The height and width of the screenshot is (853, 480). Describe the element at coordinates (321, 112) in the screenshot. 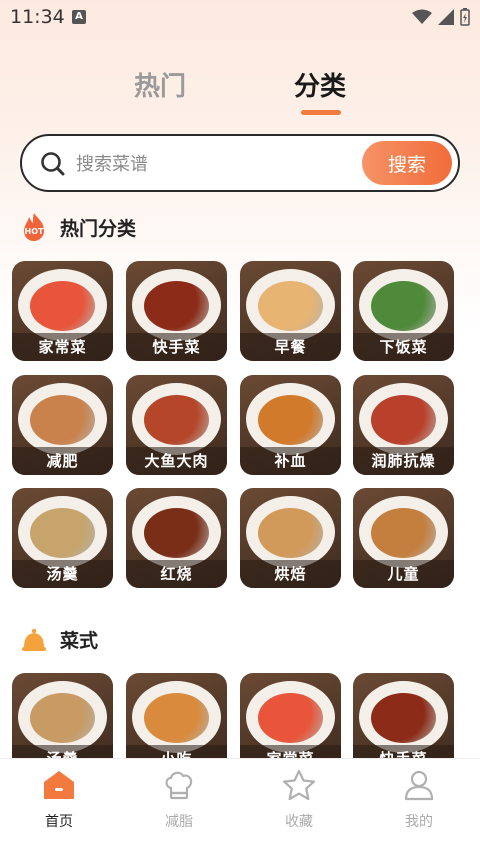

I see `active-tab-indicator` at that location.